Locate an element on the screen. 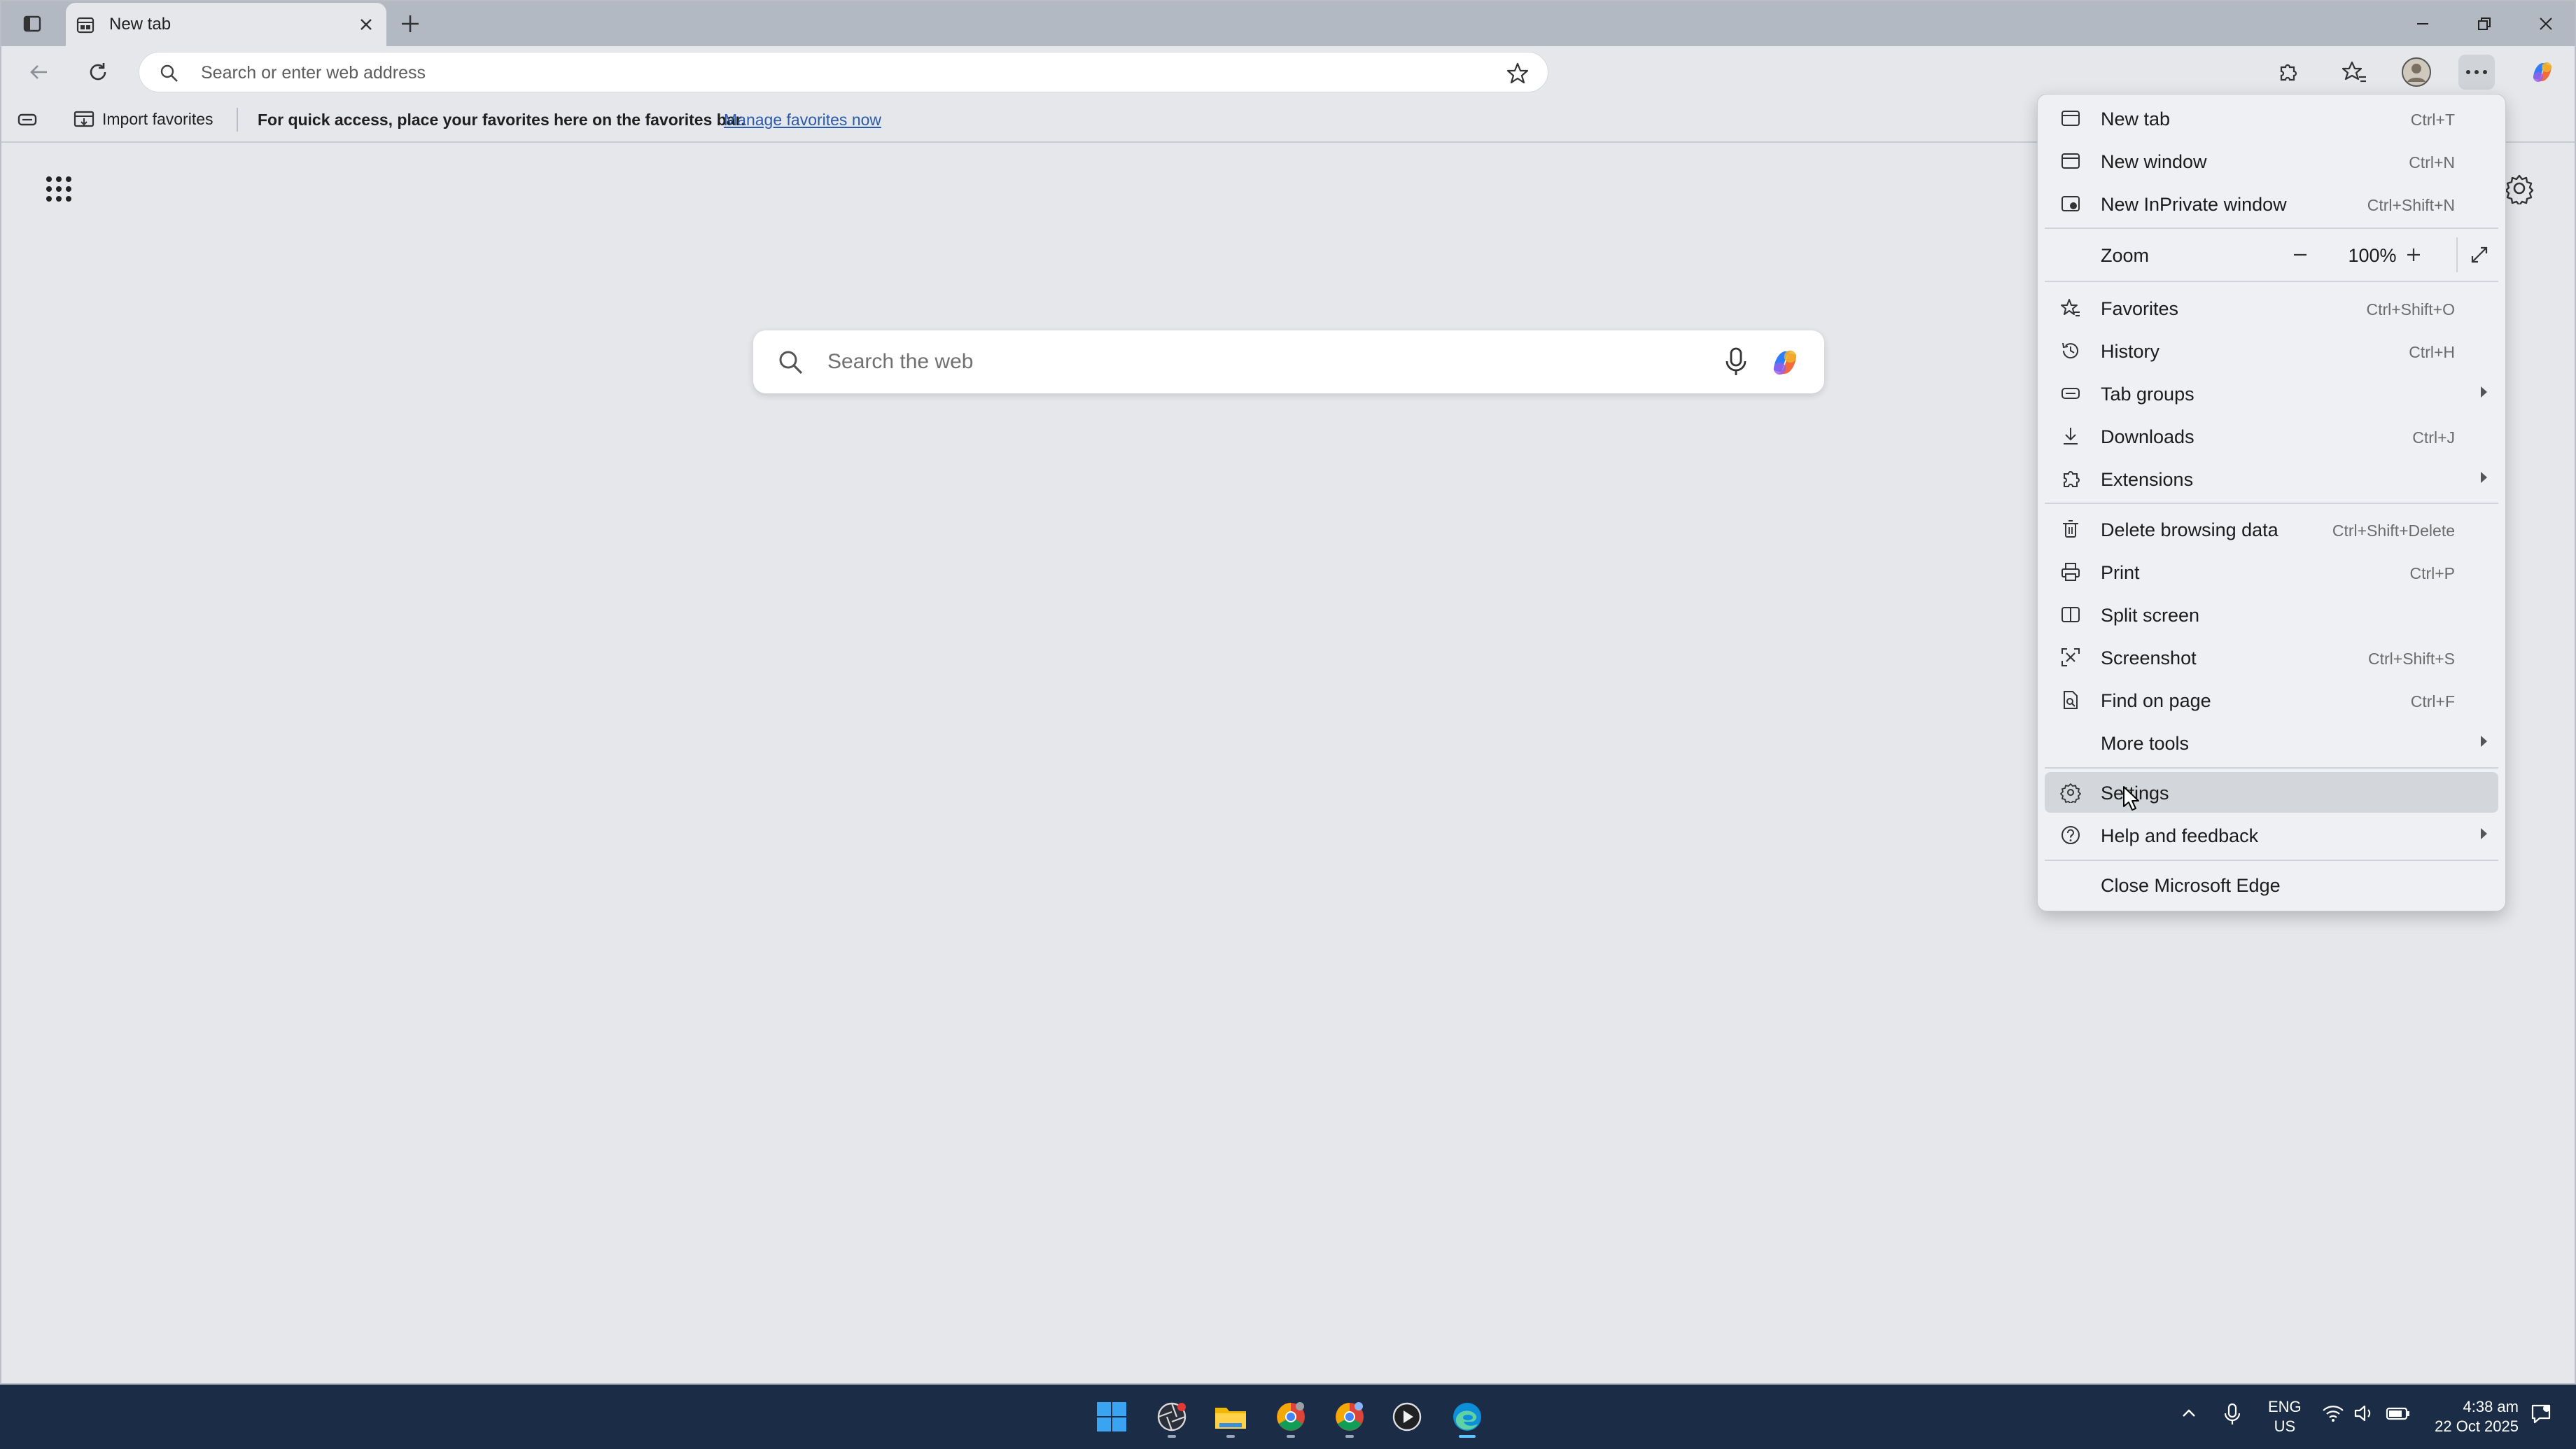 The width and height of the screenshot is (2576, 1449). menu-item-downloads: Downloads Ctrl+J is located at coordinates (2271, 436).